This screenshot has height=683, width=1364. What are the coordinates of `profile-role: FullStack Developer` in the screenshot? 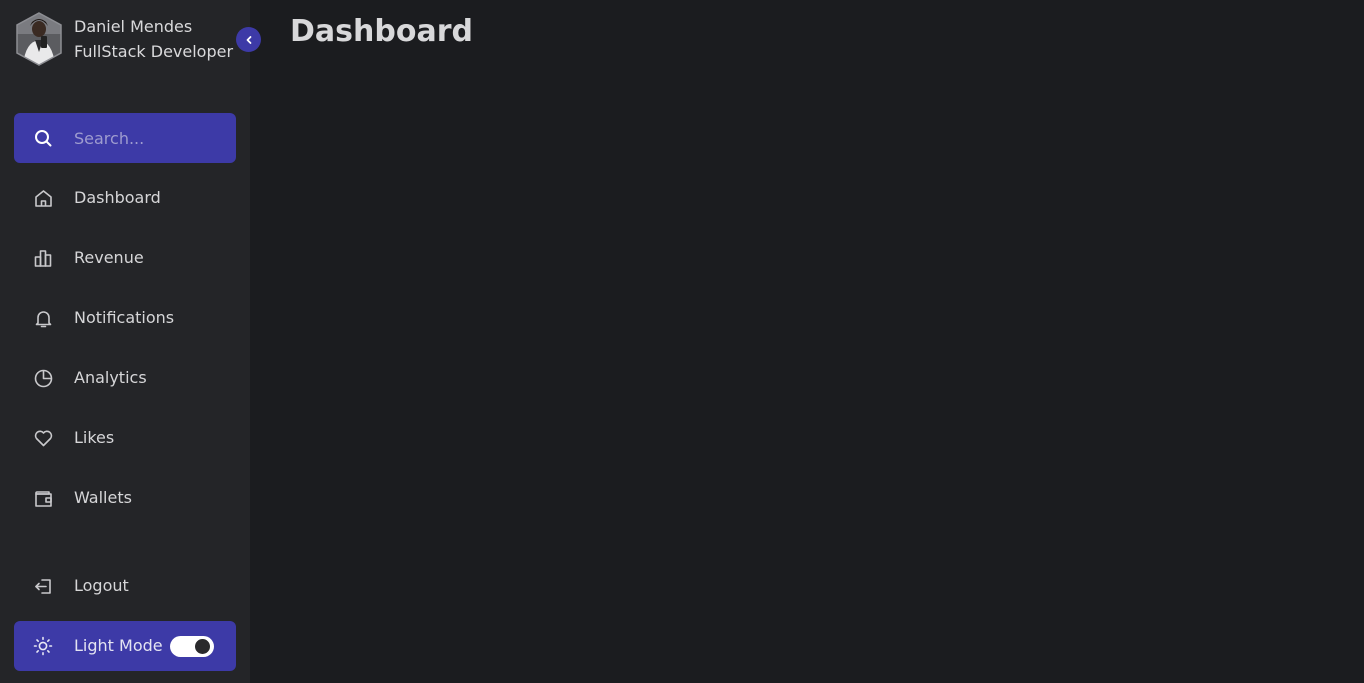 It's located at (154, 51).